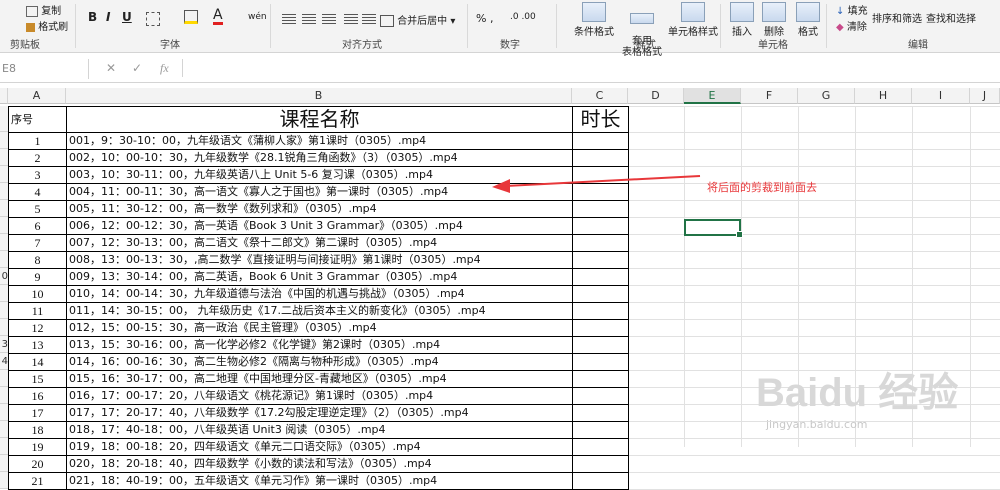  What do you see at coordinates (817, 424) in the screenshot?
I see `watermark-url: jingyan.baidu.com` at bounding box center [817, 424].